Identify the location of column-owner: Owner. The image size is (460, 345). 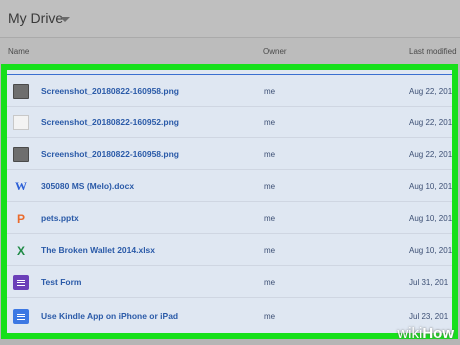
(275, 51).